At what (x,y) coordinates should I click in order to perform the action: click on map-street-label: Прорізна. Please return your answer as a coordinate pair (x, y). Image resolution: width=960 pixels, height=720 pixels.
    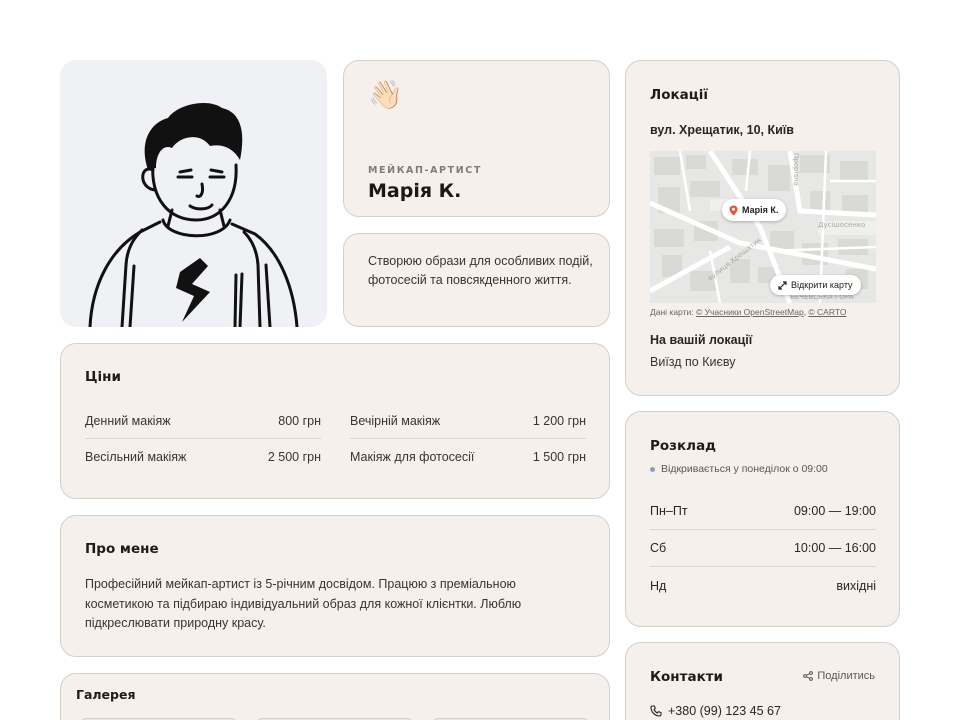
    Looking at the image, I should click on (796, 169).